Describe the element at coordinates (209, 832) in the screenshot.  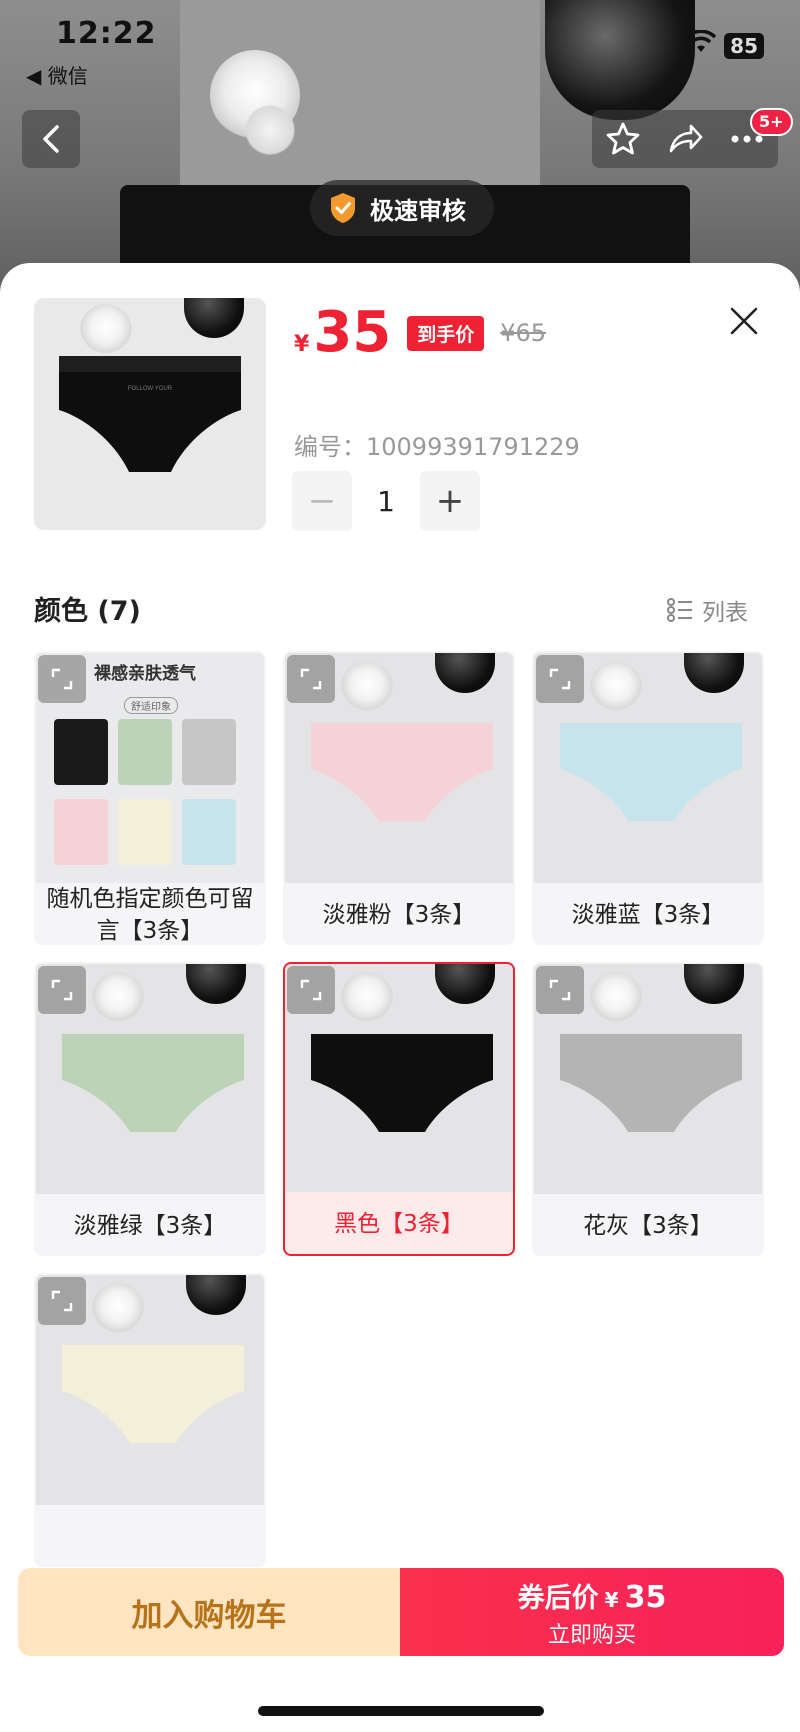
I see `folded-blue-brief` at that location.